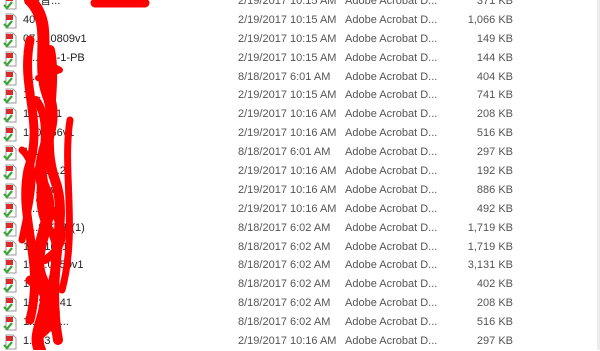 The image size is (600, 351). I want to click on file-size: 886 KB, so click(494, 189).